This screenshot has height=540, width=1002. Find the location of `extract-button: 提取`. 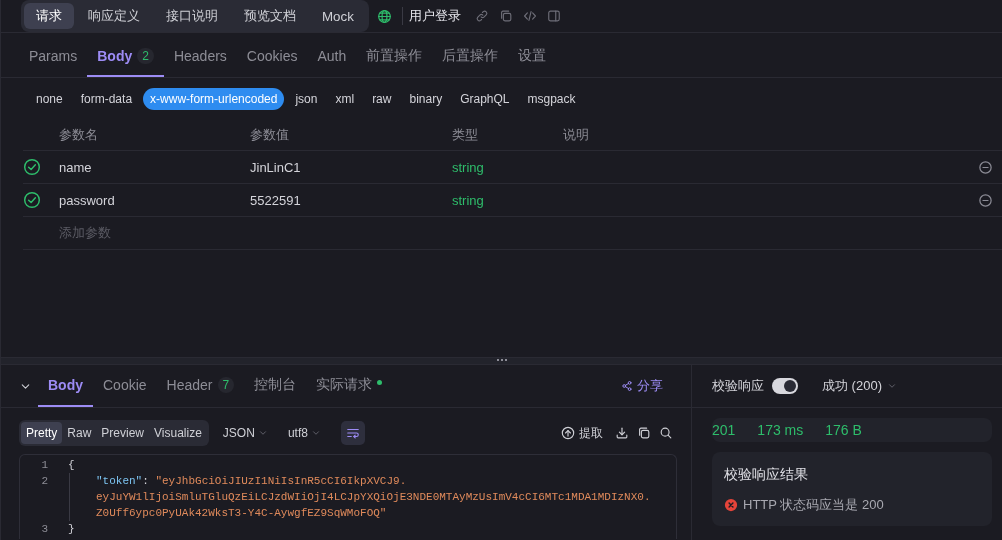

extract-button: 提取 is located at coordinates (582, 433).